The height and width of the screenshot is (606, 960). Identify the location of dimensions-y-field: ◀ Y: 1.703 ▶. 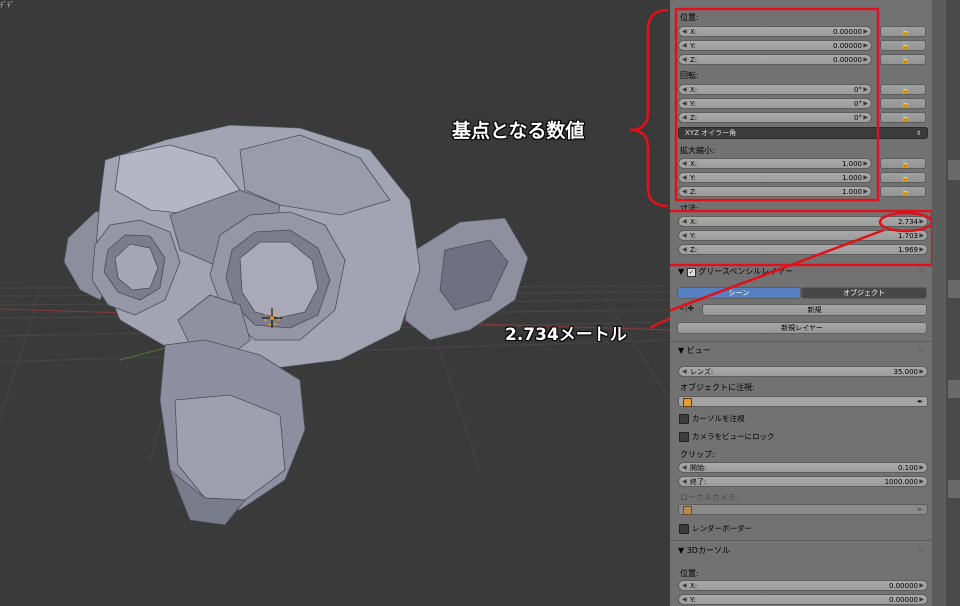
(803, 235).